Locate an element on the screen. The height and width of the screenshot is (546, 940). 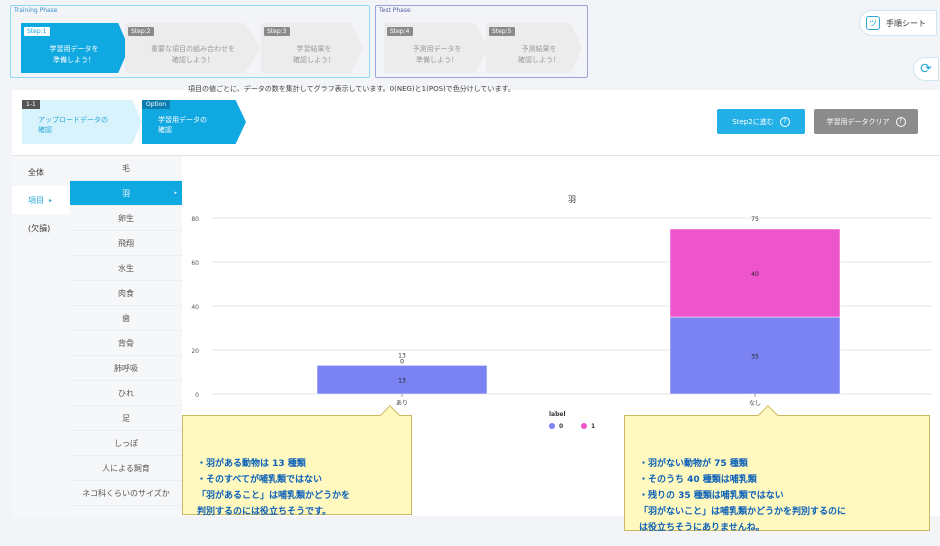
bar-data-label: 35 is located at coordinates (755, 357).